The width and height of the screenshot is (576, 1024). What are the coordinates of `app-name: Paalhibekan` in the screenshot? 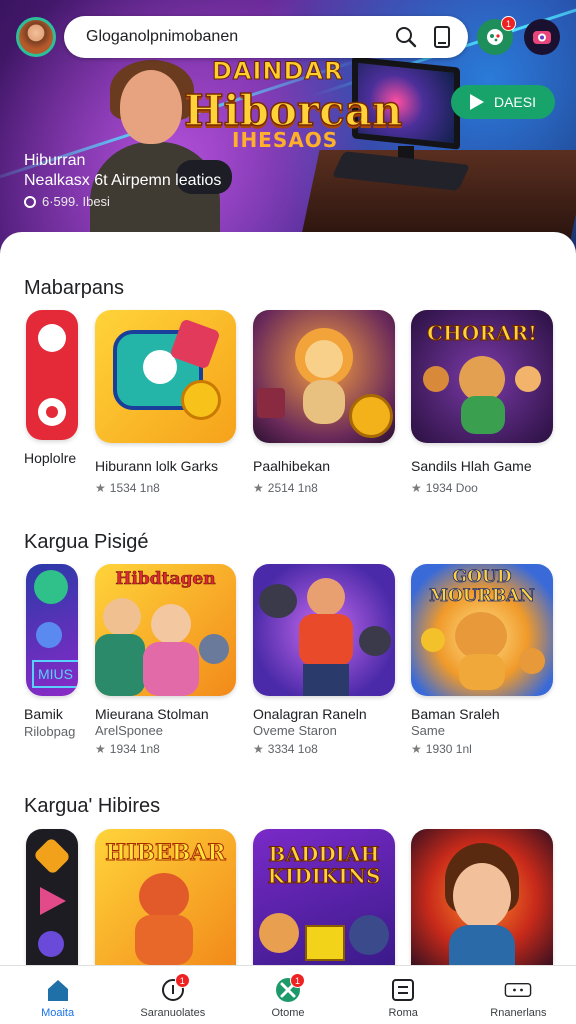 It's located at (291, 466).